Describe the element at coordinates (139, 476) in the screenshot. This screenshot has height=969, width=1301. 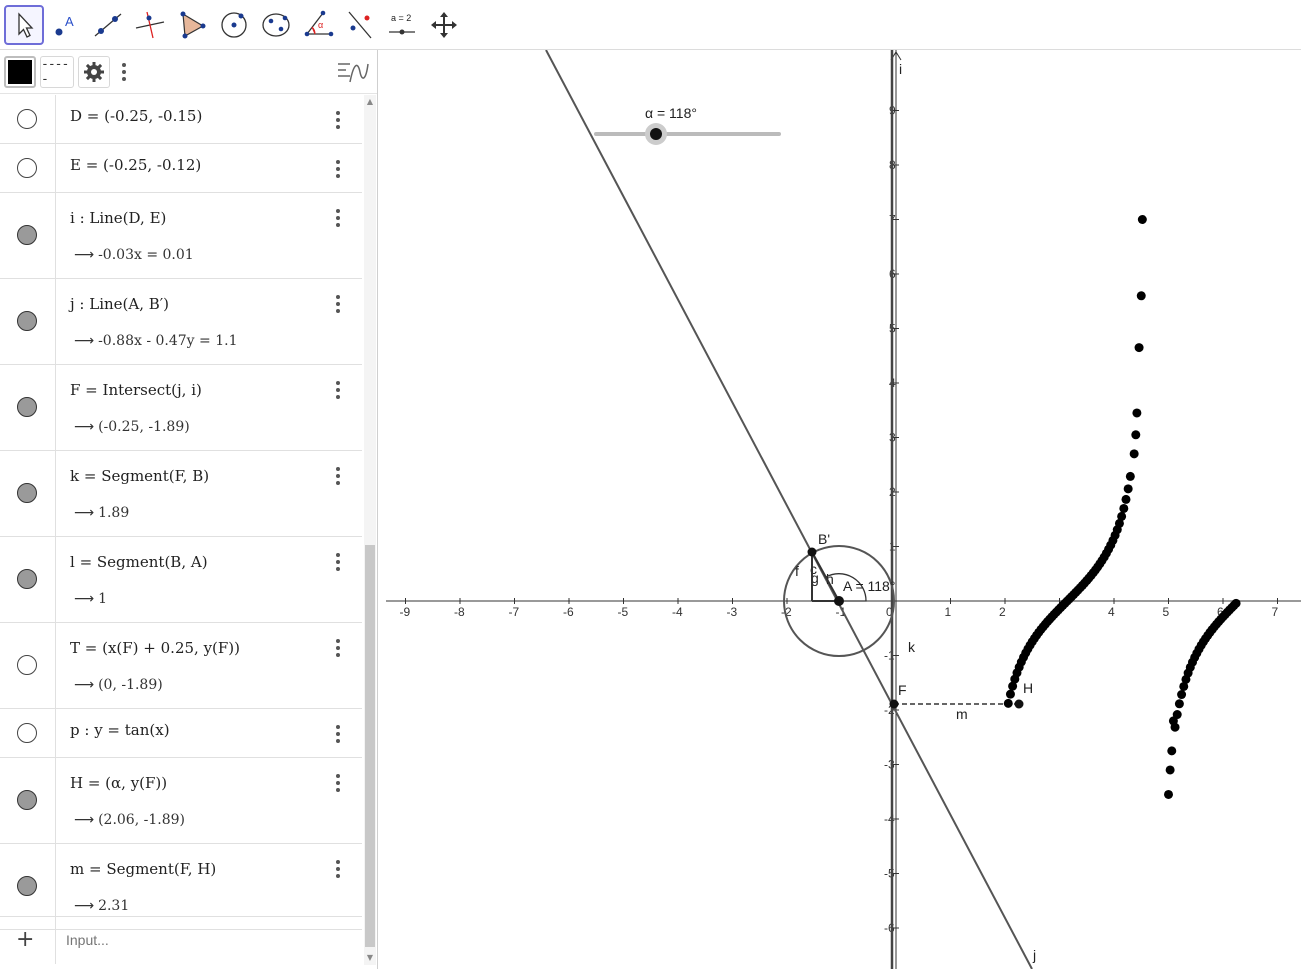
I see `algebra-definition: k = Segment(F, B)` at that location.